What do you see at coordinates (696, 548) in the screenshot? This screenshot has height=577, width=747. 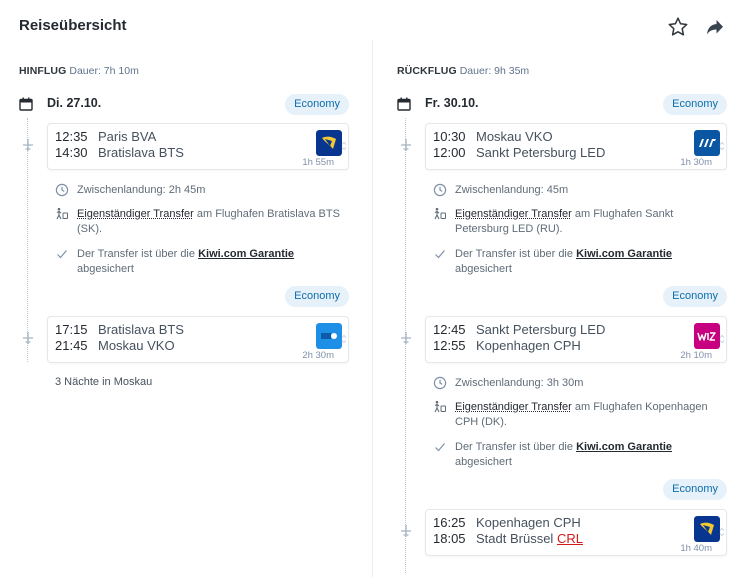 I see `segment-duration: 1h 40m` at bounding box center [696, 548].